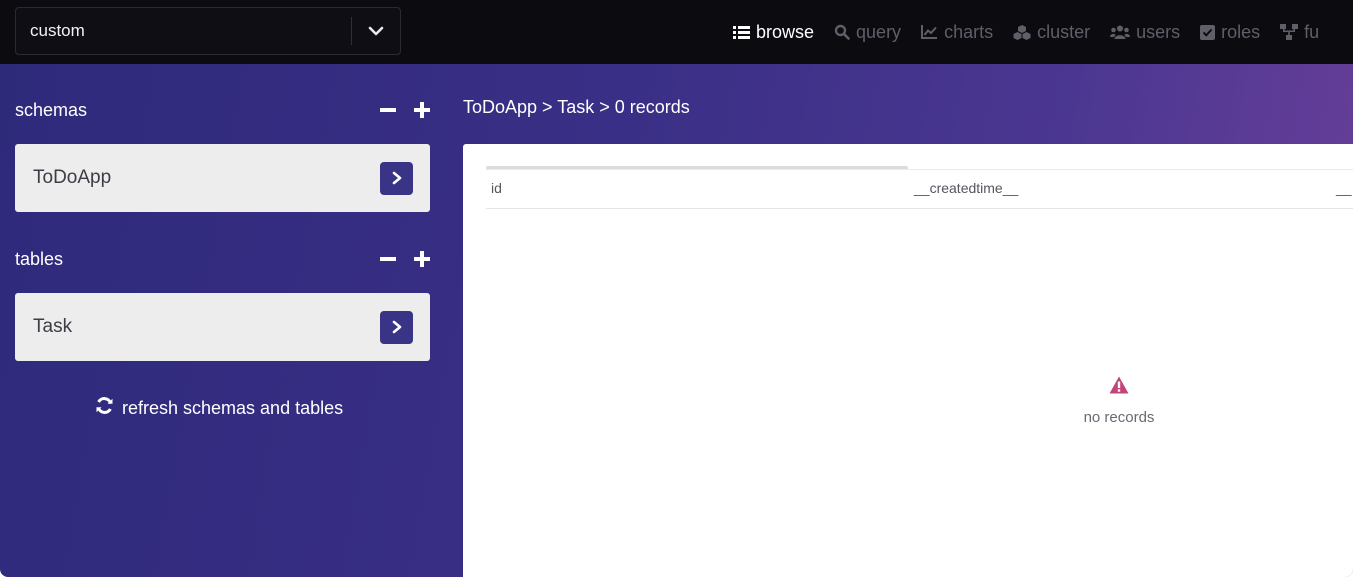  Describe the element at coordinates (741, 32) in the screenshot. I see `list-icon` at that location.